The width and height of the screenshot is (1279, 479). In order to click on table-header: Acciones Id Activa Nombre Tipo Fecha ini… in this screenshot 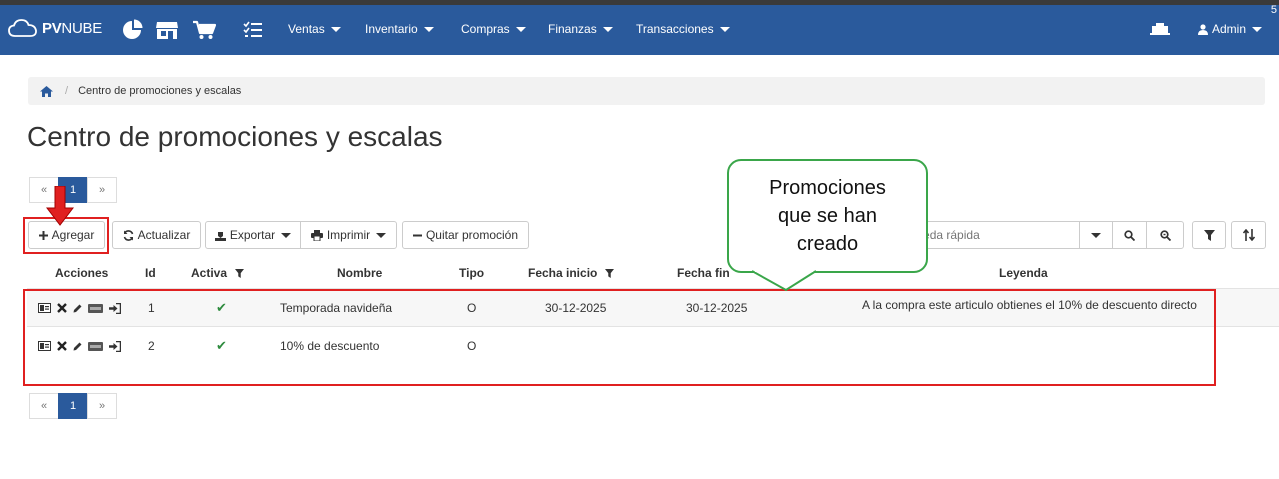, I will do `click(639, 277)`.